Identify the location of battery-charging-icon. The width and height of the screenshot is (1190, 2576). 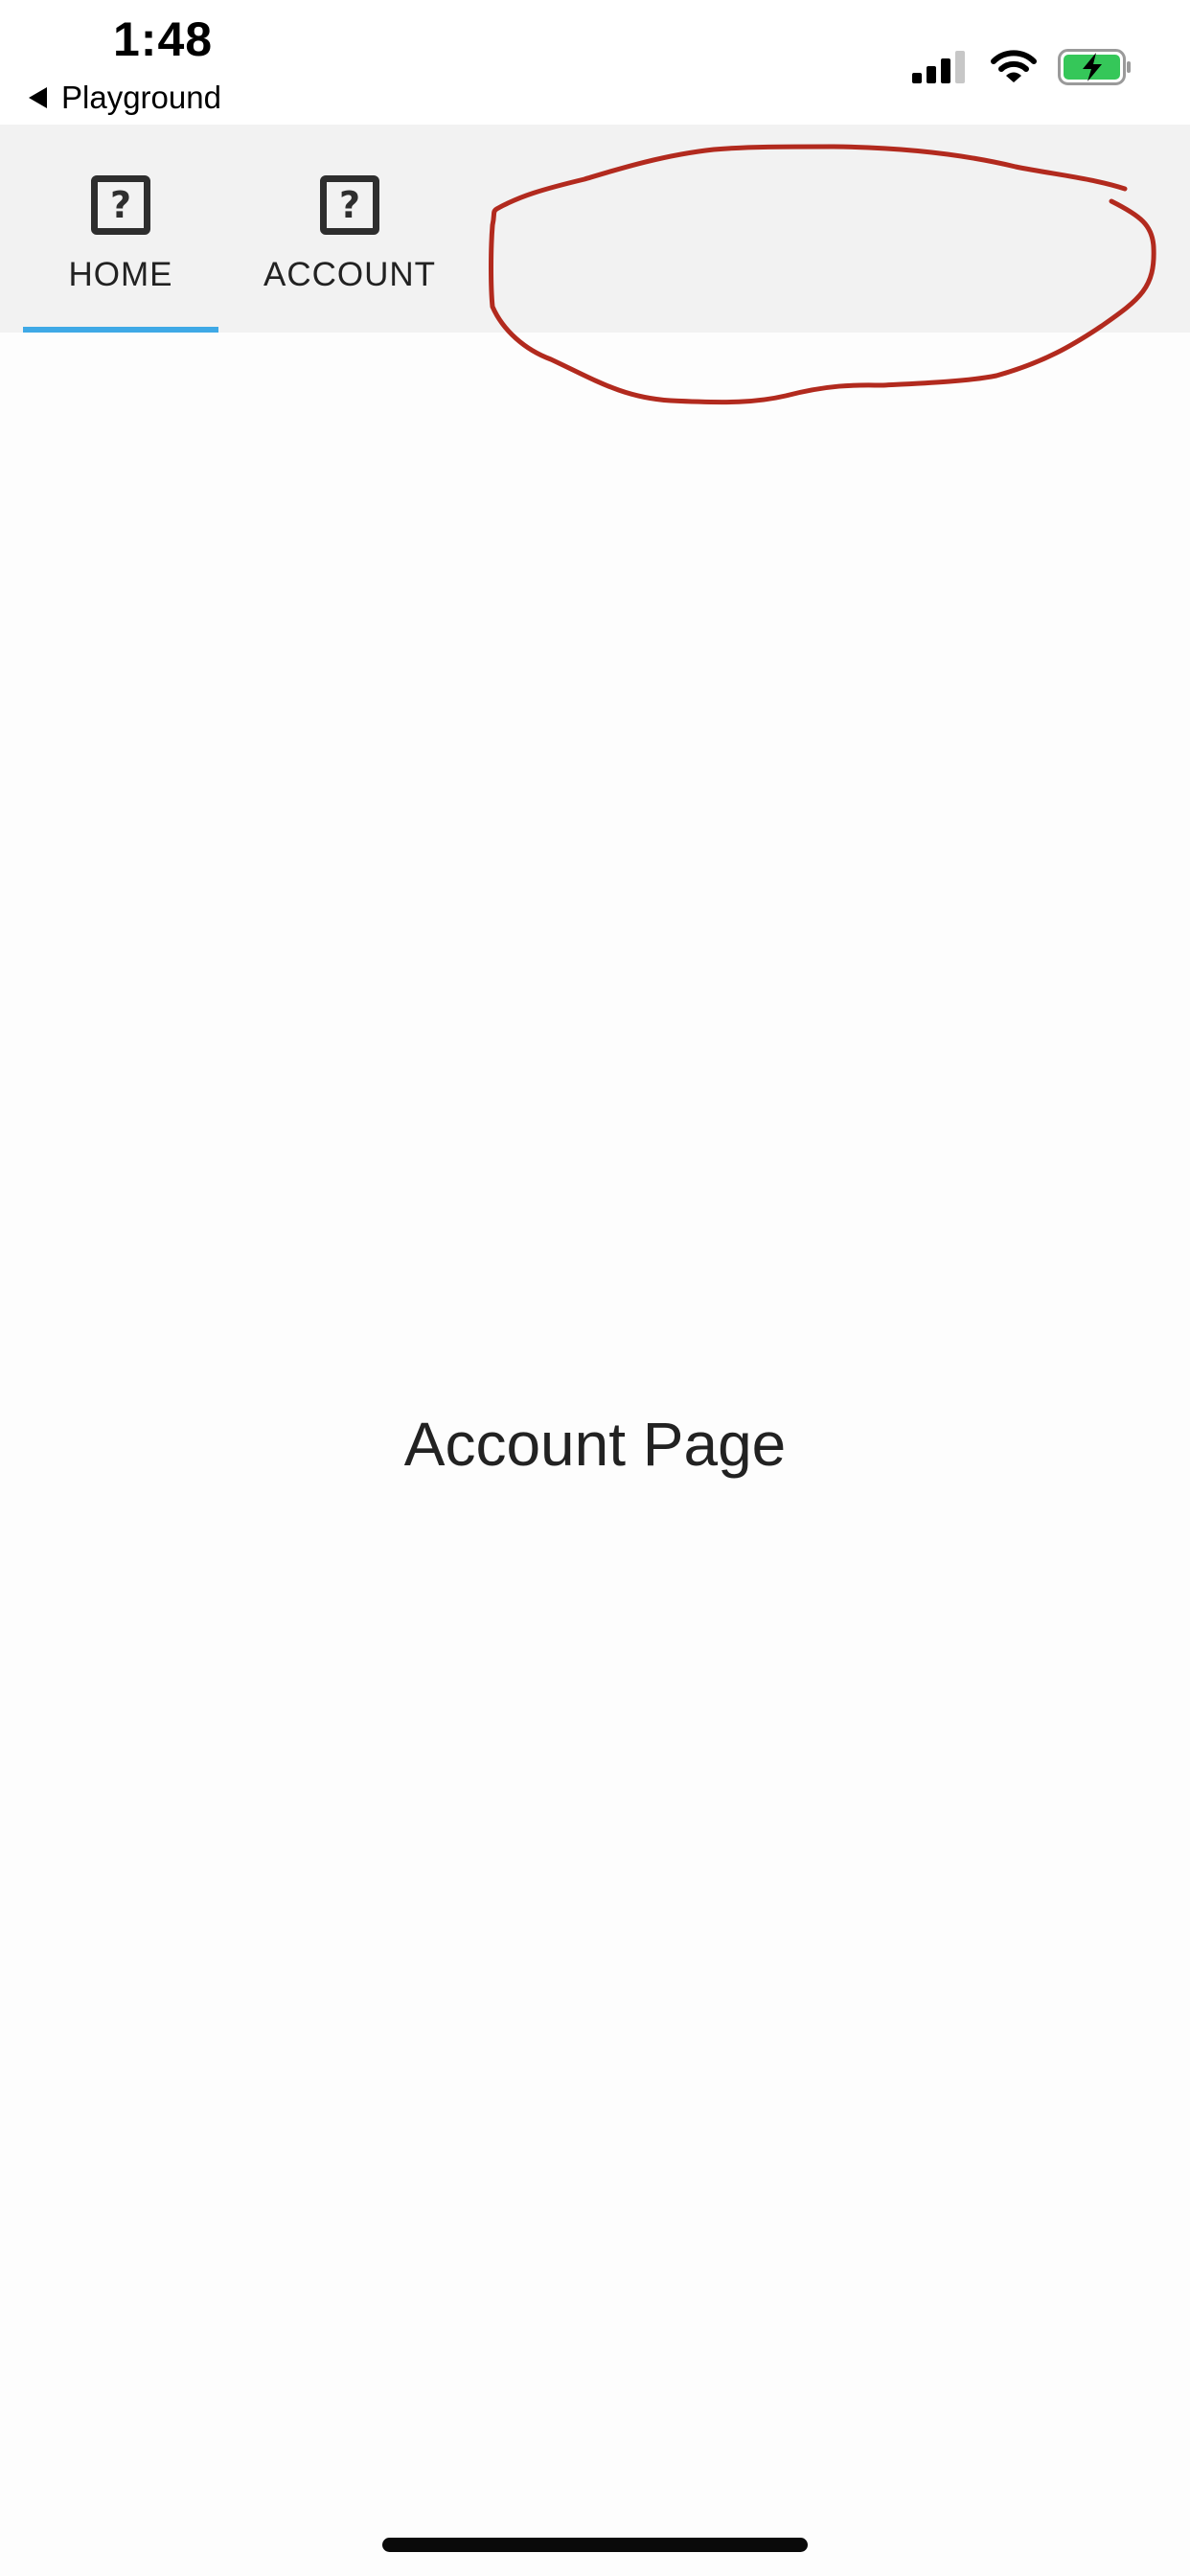
(1095, 67).